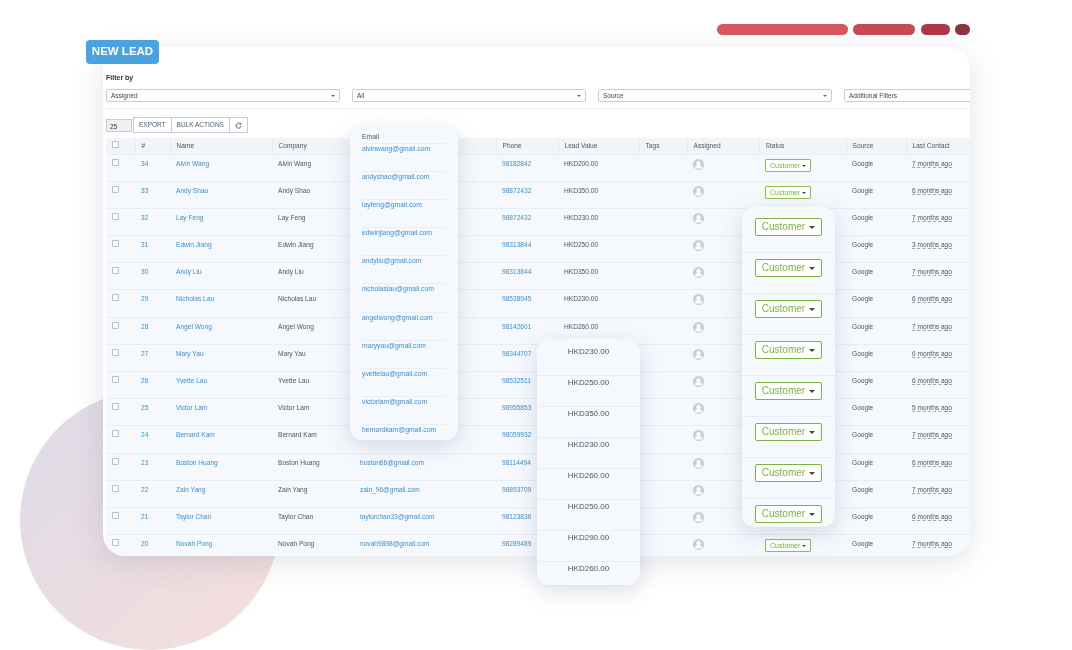 Image resolution: width=1072 pixels, height=650 pixels. What do you see at coordinates (588, 413) in the screenshot?
I see `lead-value-text: HKD350.00` at bounding box center [588, 413].